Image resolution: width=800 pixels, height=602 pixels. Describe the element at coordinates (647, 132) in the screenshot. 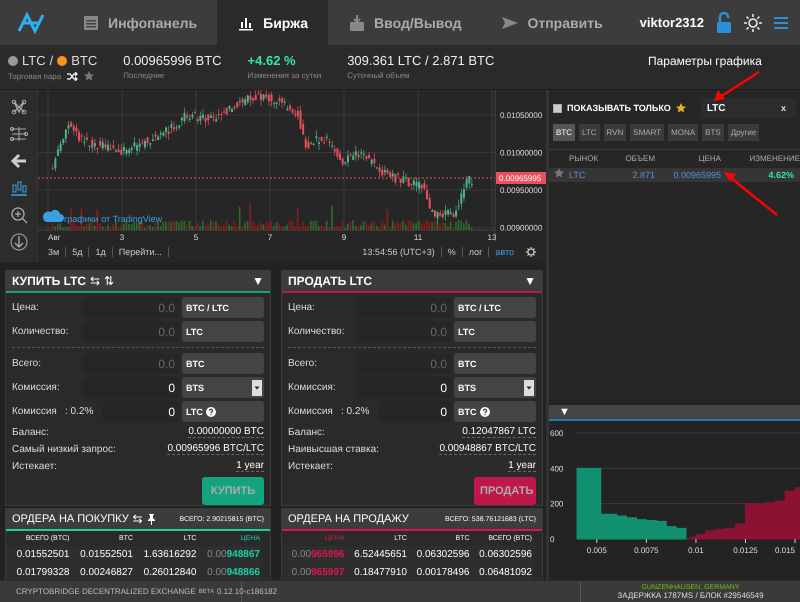

I see `filter-tab: SMART` at that location.